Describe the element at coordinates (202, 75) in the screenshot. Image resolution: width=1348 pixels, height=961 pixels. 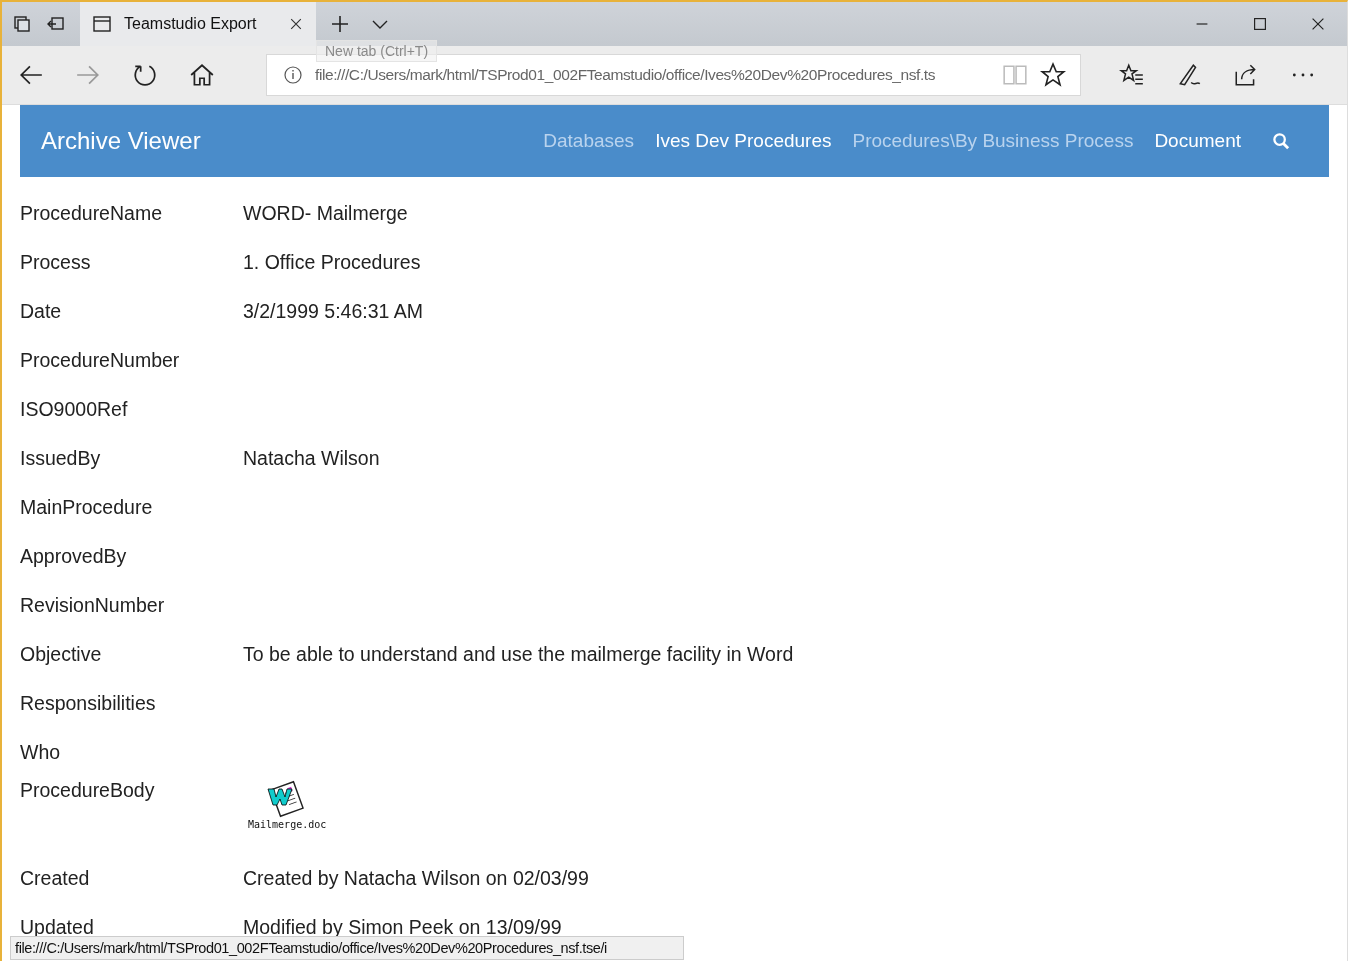
I see `home-icon` at that location.